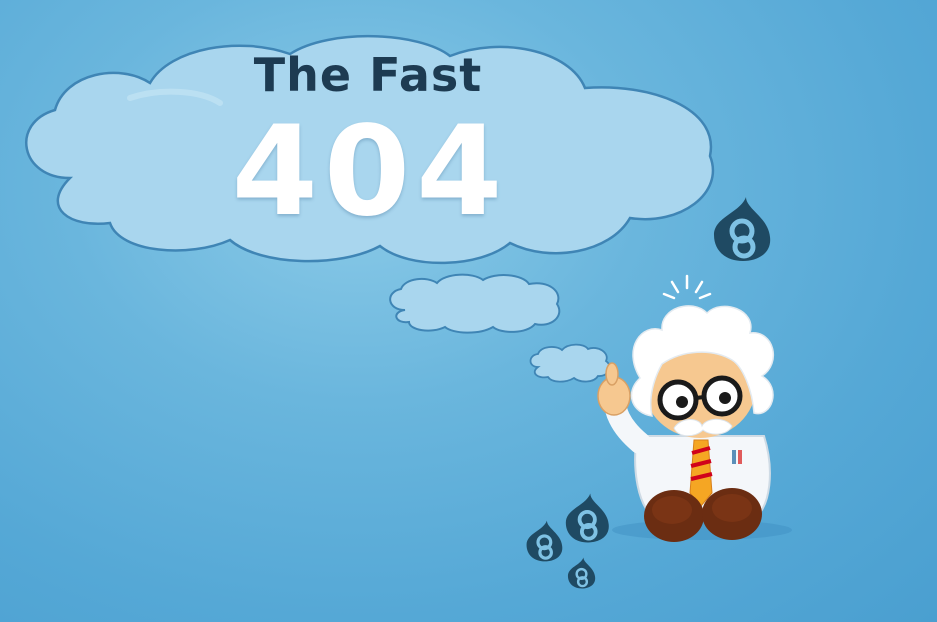  I want to click on thought-bubble-large, so click(475, 303).